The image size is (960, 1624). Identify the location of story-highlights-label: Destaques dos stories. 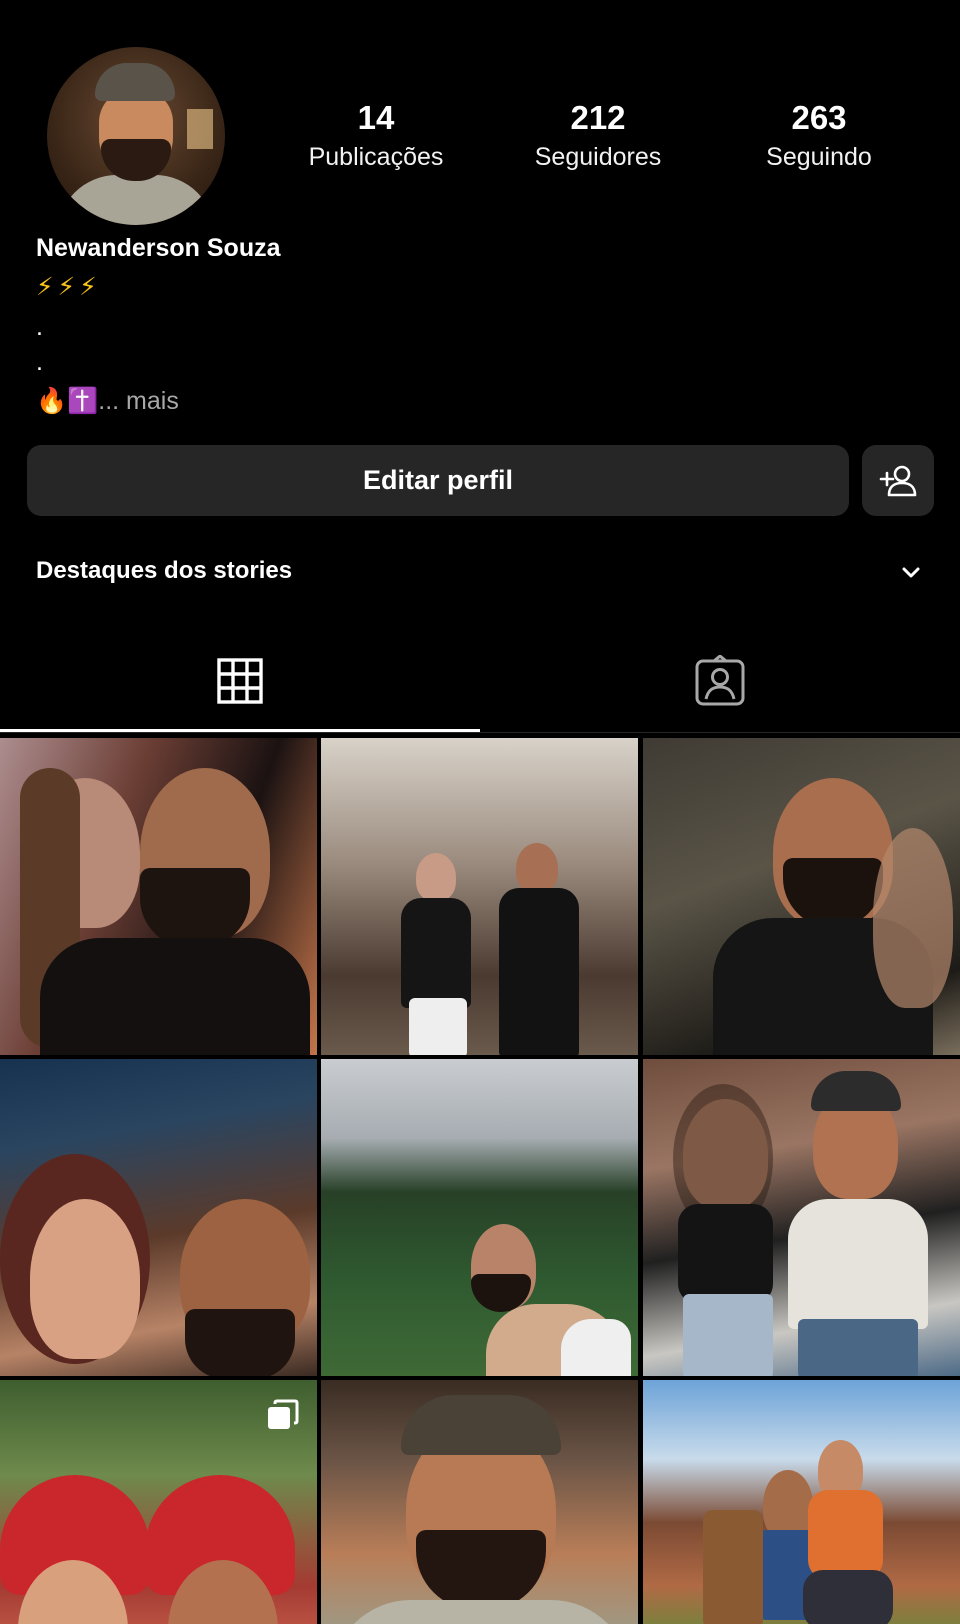
(164, 571).